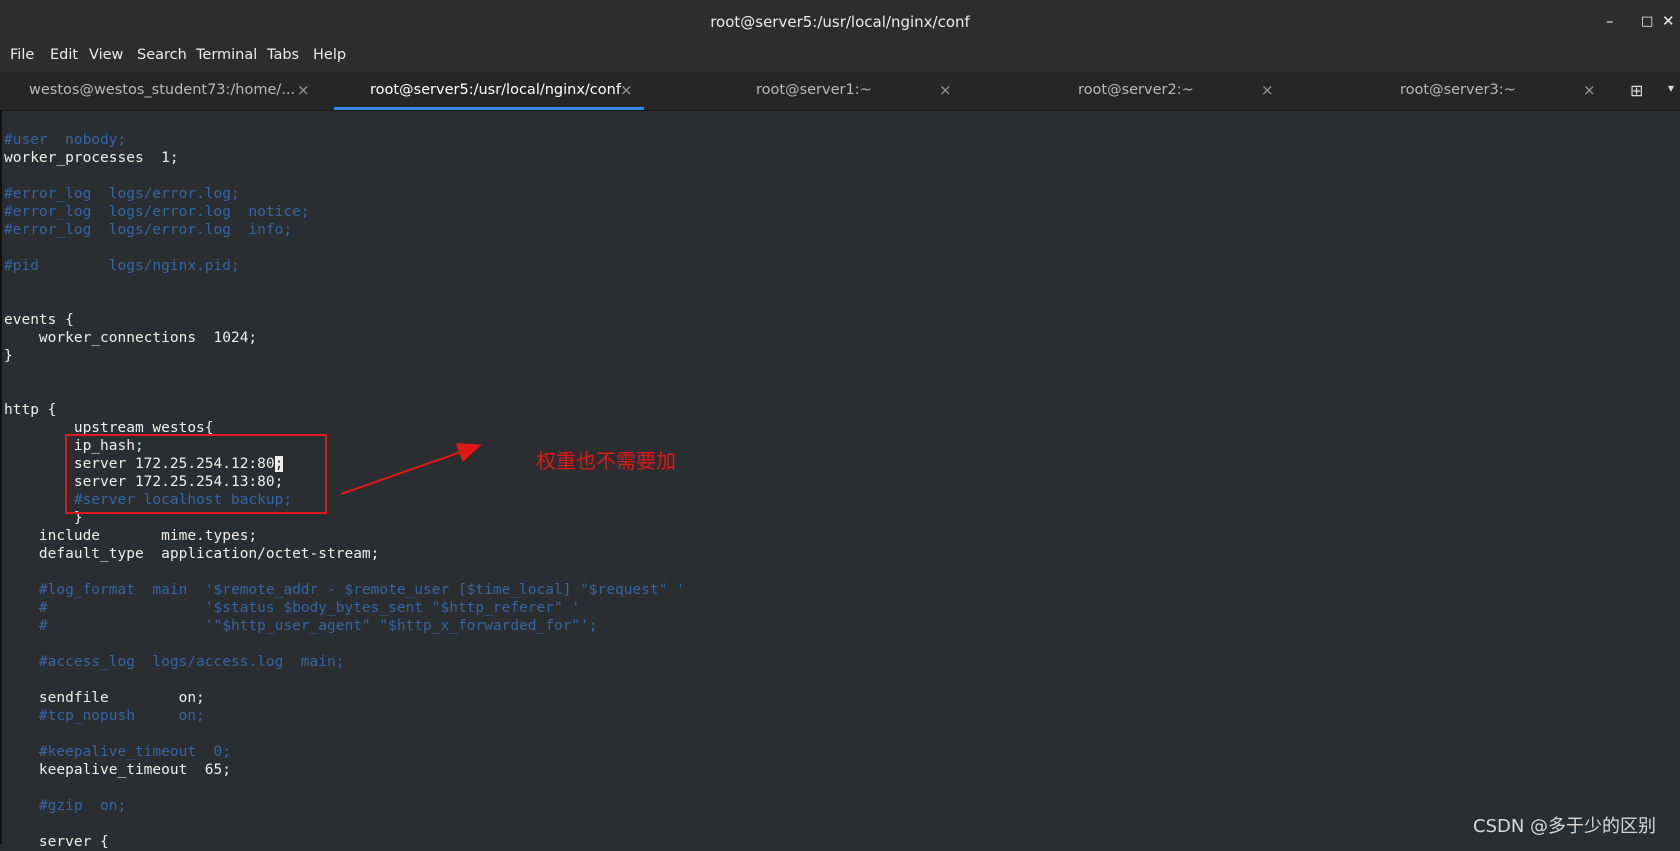 The image size is (1680, 851). I want to click on annotation-arrow-icon, so click(411, 469).